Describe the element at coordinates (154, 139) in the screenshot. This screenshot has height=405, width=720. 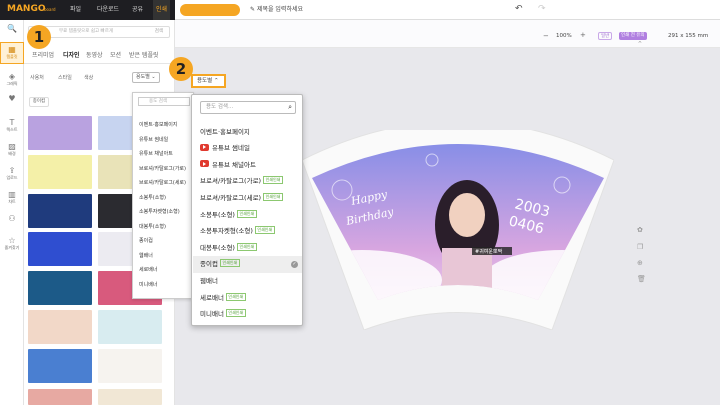
I see `background-dropdown-item: 유튜브 썸네일` at that location.